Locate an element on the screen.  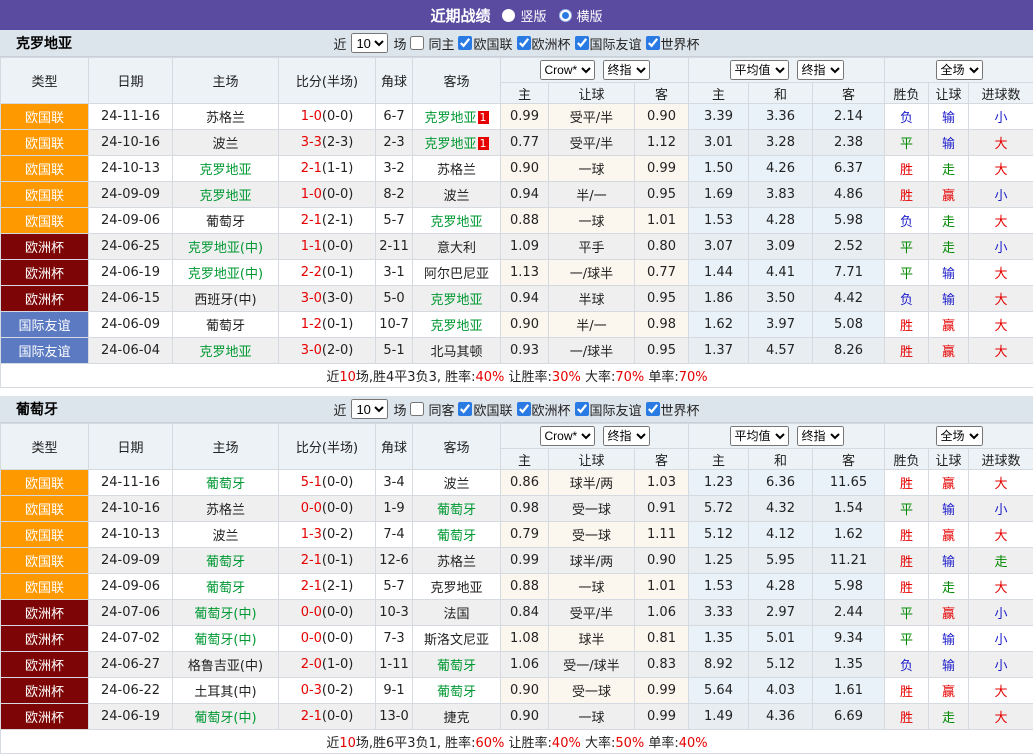
summary-stat-label: 近 is located at coordinates (332, 377).